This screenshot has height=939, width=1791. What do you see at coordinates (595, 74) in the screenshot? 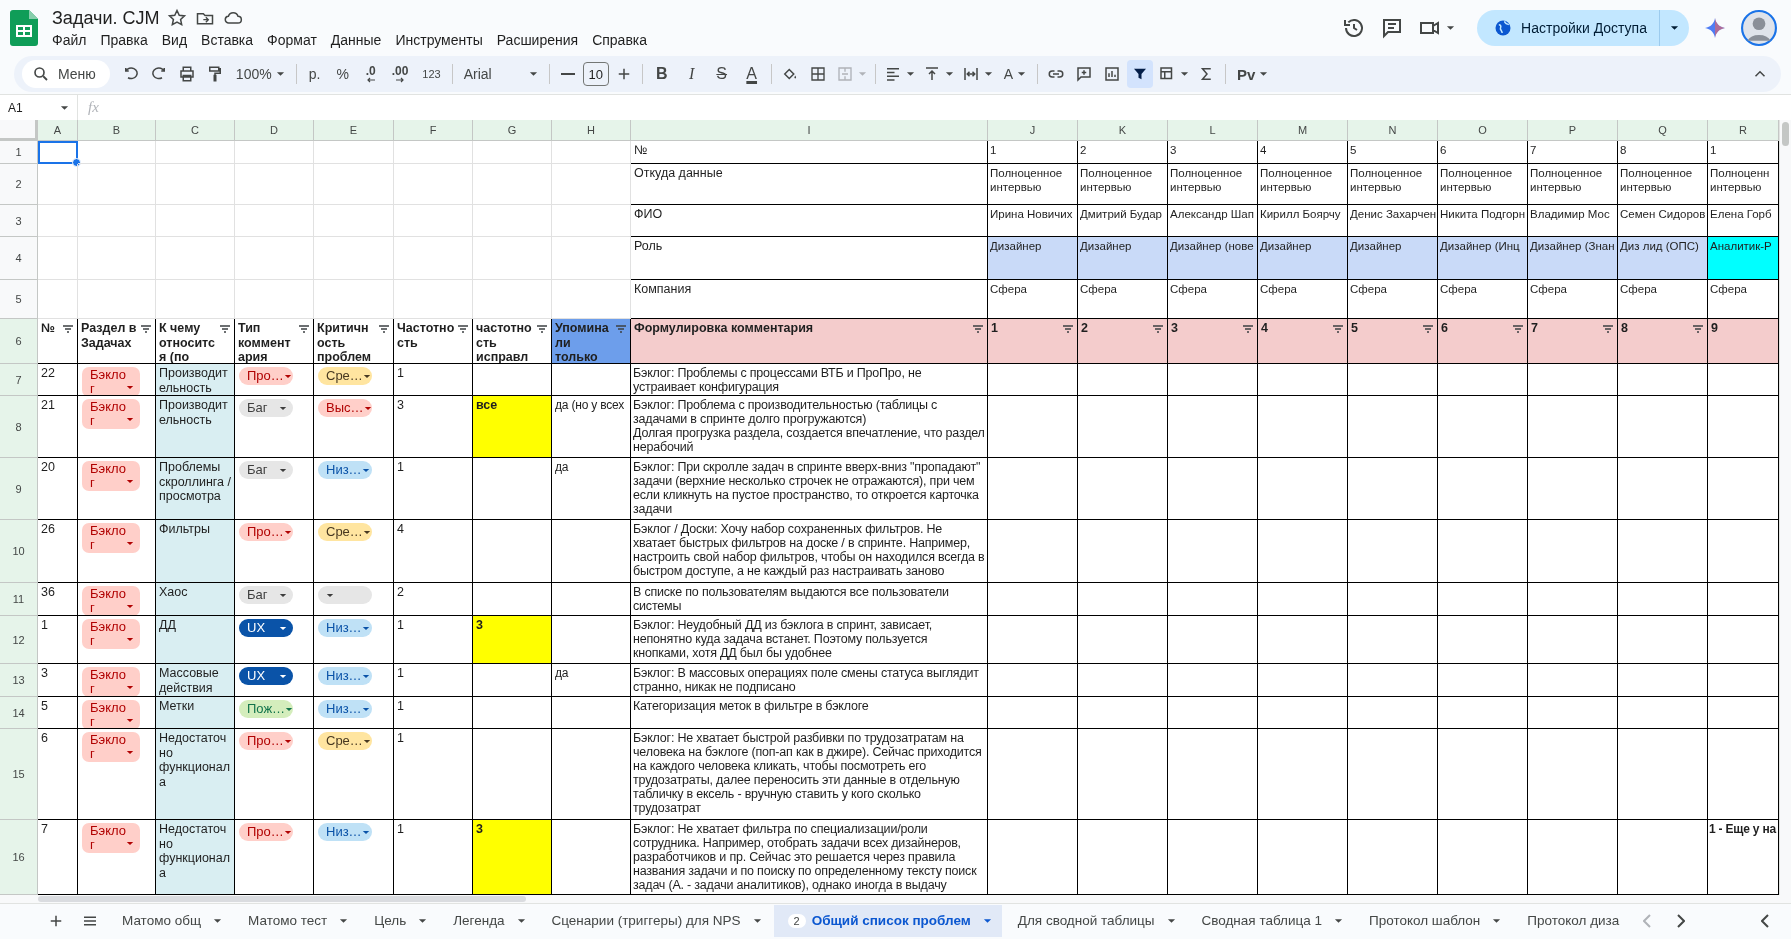
I see `font-size-field: 10` at bounding box center [595, 74].